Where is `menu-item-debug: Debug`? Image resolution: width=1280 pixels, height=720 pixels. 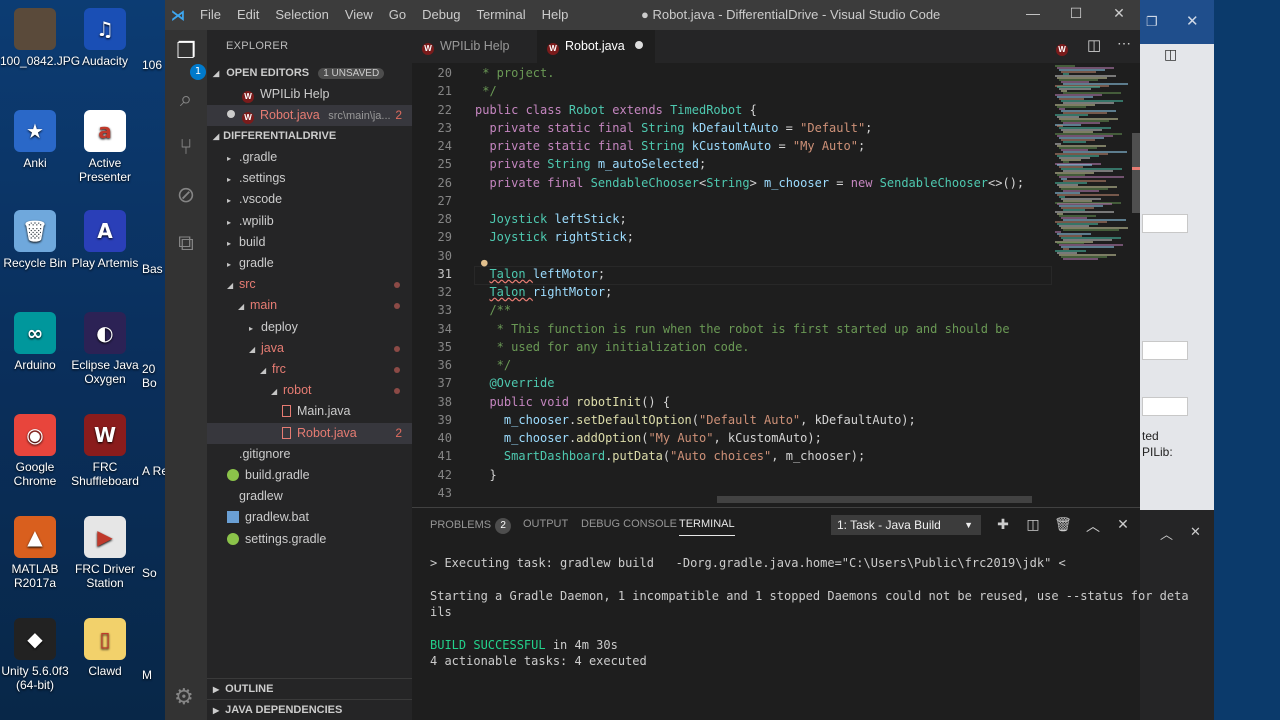
menu-item-debug: Debug is located at coordinates (441, 14).